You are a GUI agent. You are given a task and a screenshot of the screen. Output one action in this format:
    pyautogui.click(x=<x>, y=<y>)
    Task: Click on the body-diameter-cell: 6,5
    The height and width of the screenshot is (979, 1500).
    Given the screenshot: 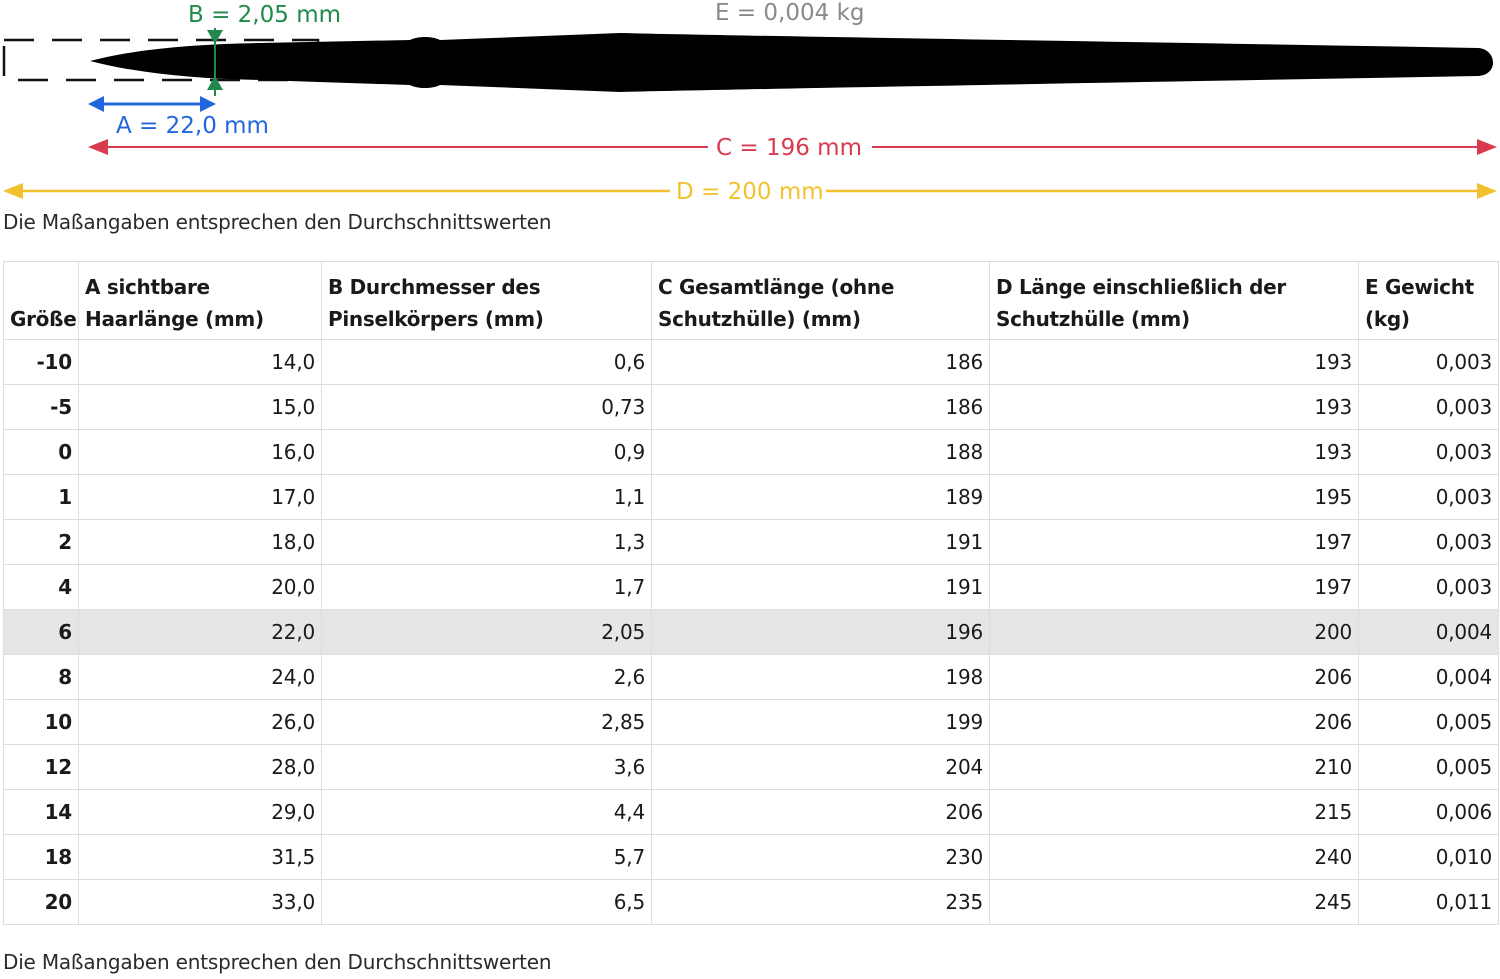 What is the action you would take?
    pyautogui.click(x=486, y=902)
    